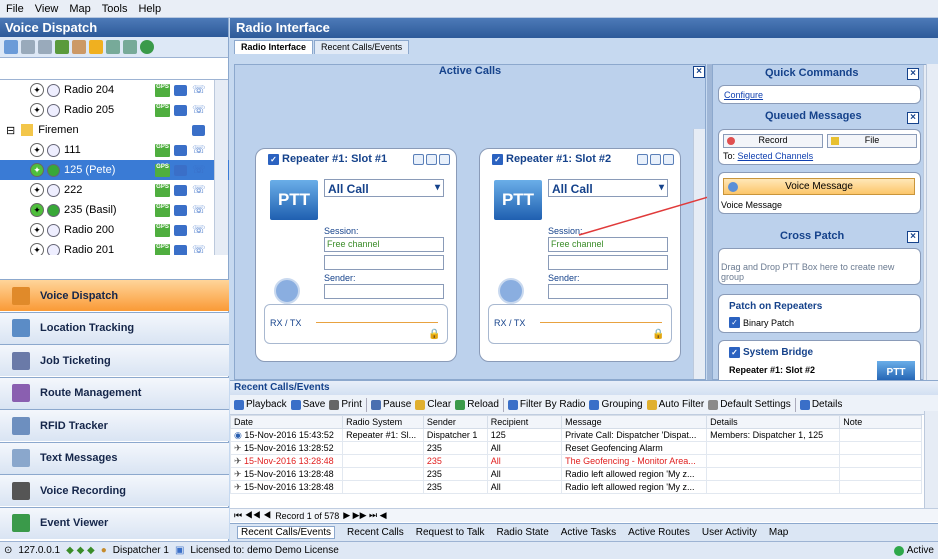  Describe the element at coordinates (307, 404) in the screenshot. I see `toolbar-save: Save` at that location.